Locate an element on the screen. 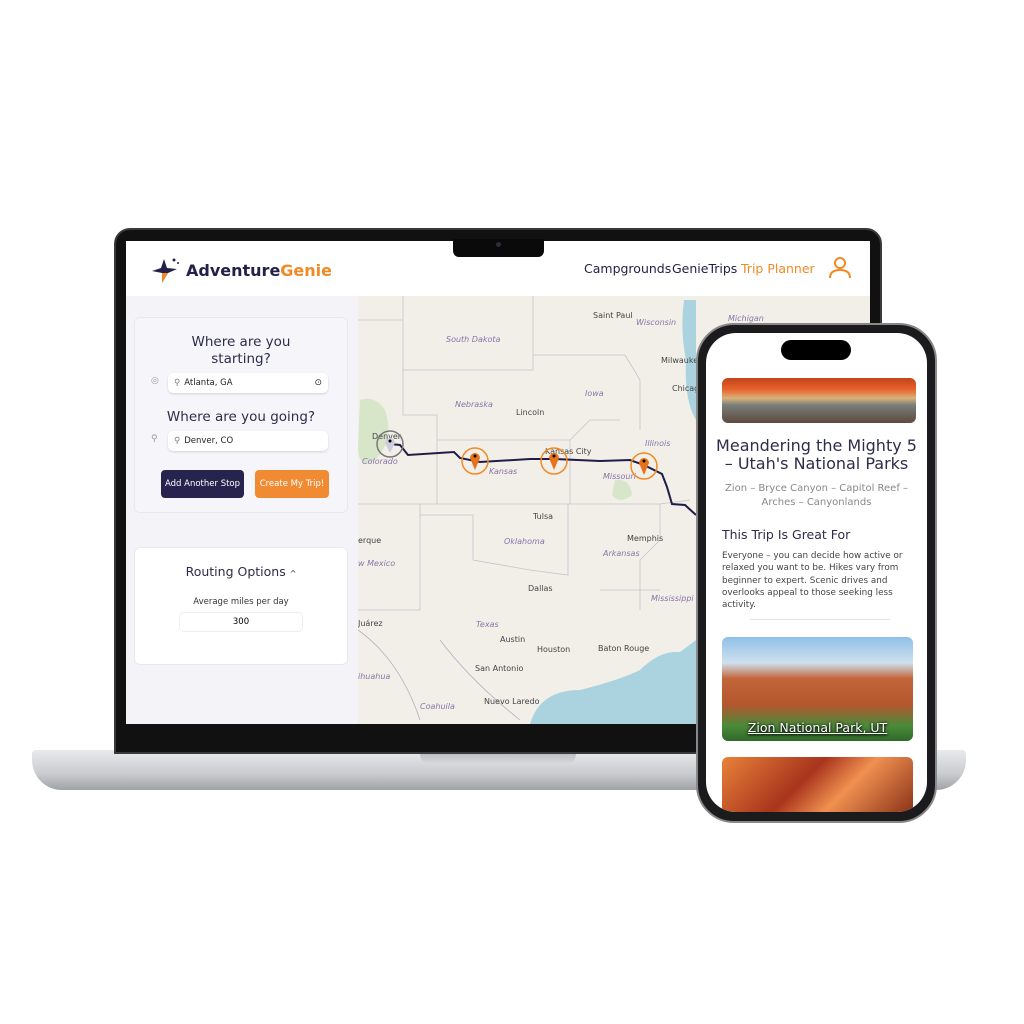  miles-label: Average miles per day is located at coordinates (241, 602).